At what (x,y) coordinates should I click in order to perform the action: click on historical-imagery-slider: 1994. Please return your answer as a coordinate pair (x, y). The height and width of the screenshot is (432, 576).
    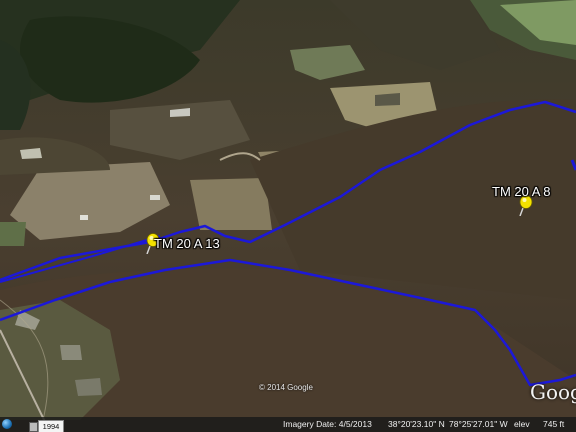
    Looking at the image, I should click on (39, 425).